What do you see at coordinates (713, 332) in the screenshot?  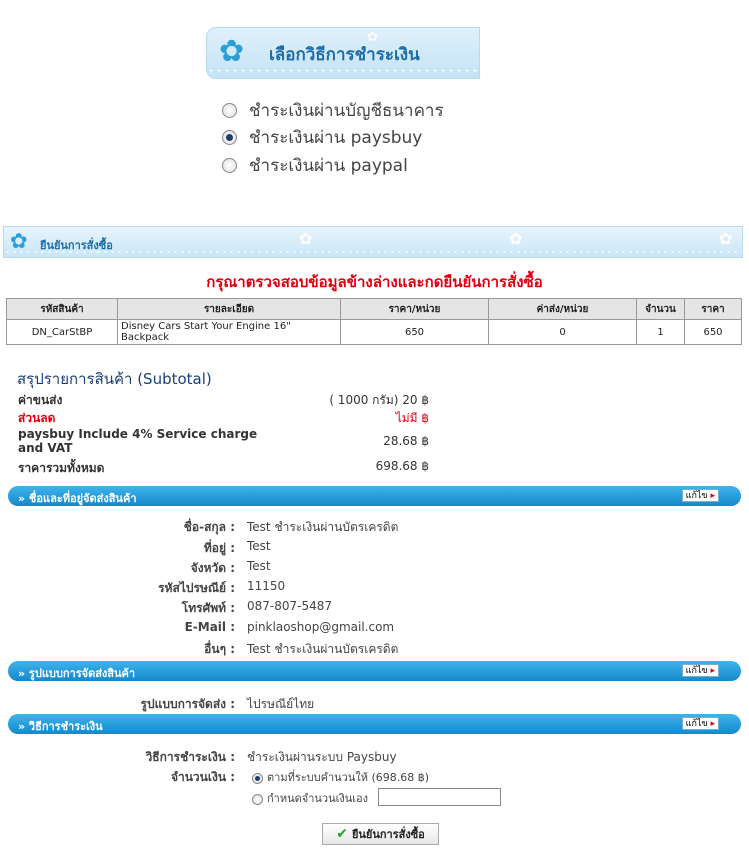 I see `cell-price: 650` at bounding box center [713, 332].